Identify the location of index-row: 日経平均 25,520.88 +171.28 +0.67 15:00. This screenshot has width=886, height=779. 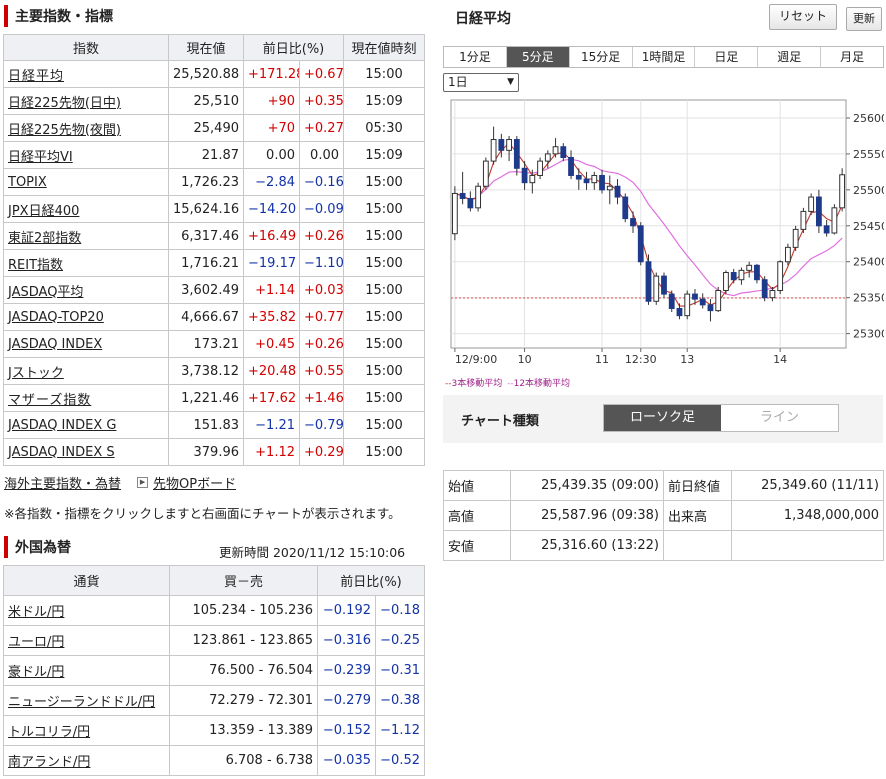
(214, 74).